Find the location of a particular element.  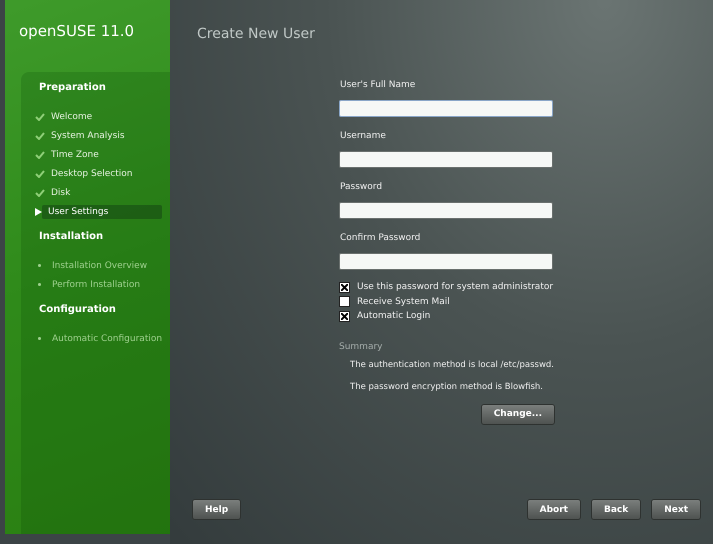

field-label: User's Full Name is located at coordinates (378, 86).